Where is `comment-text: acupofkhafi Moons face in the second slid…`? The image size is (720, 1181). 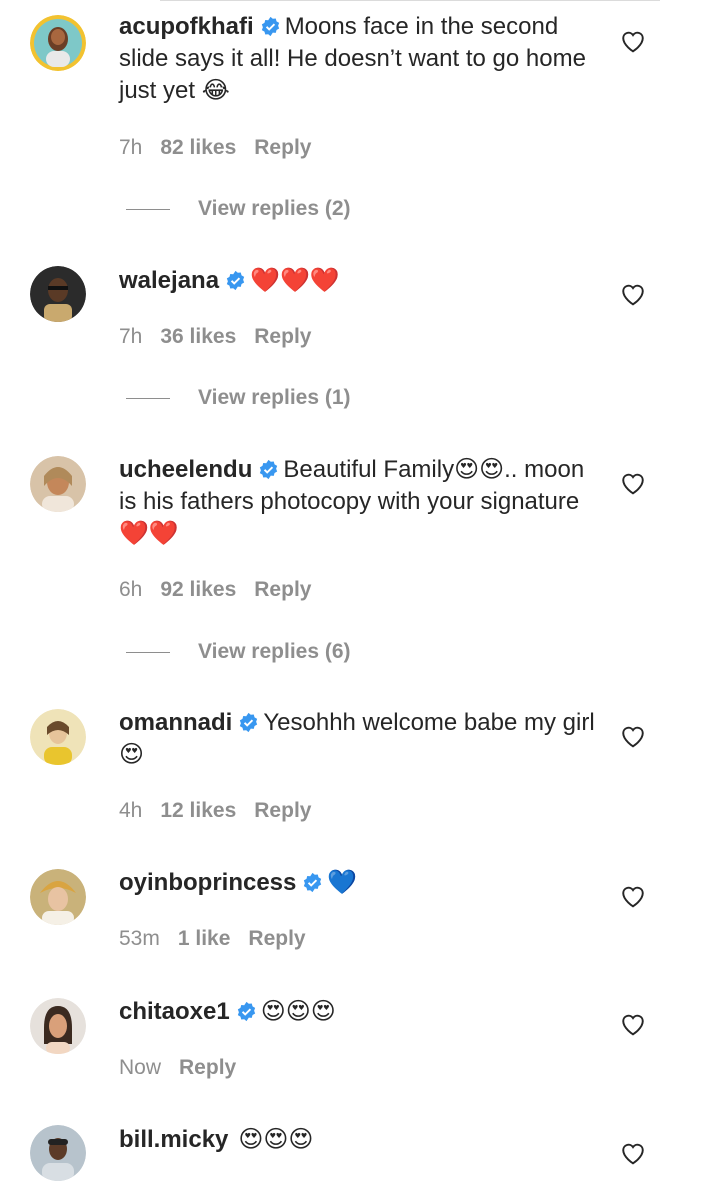 comment-text: acupofkhafi Moons face in the second slid… is located at coordinates (359, 59).